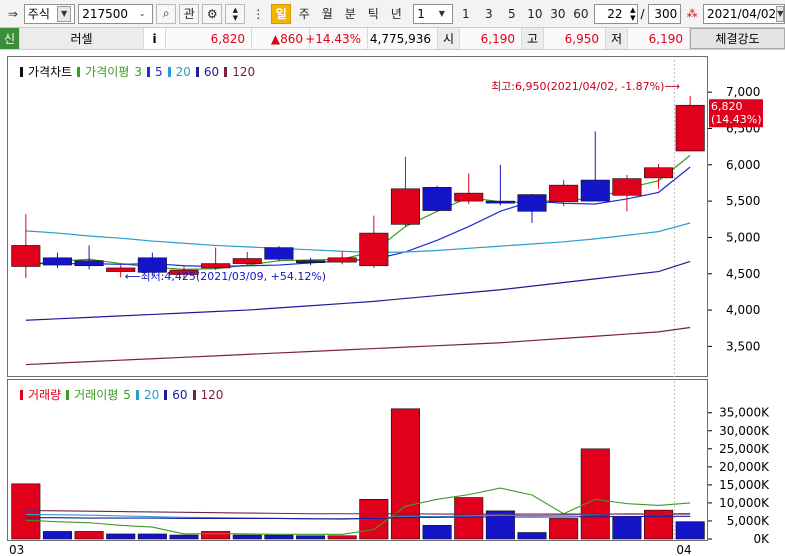 This screenshot has width=785, height=556. I want to click on volume-value: 4,775,936, so click(403, 38).